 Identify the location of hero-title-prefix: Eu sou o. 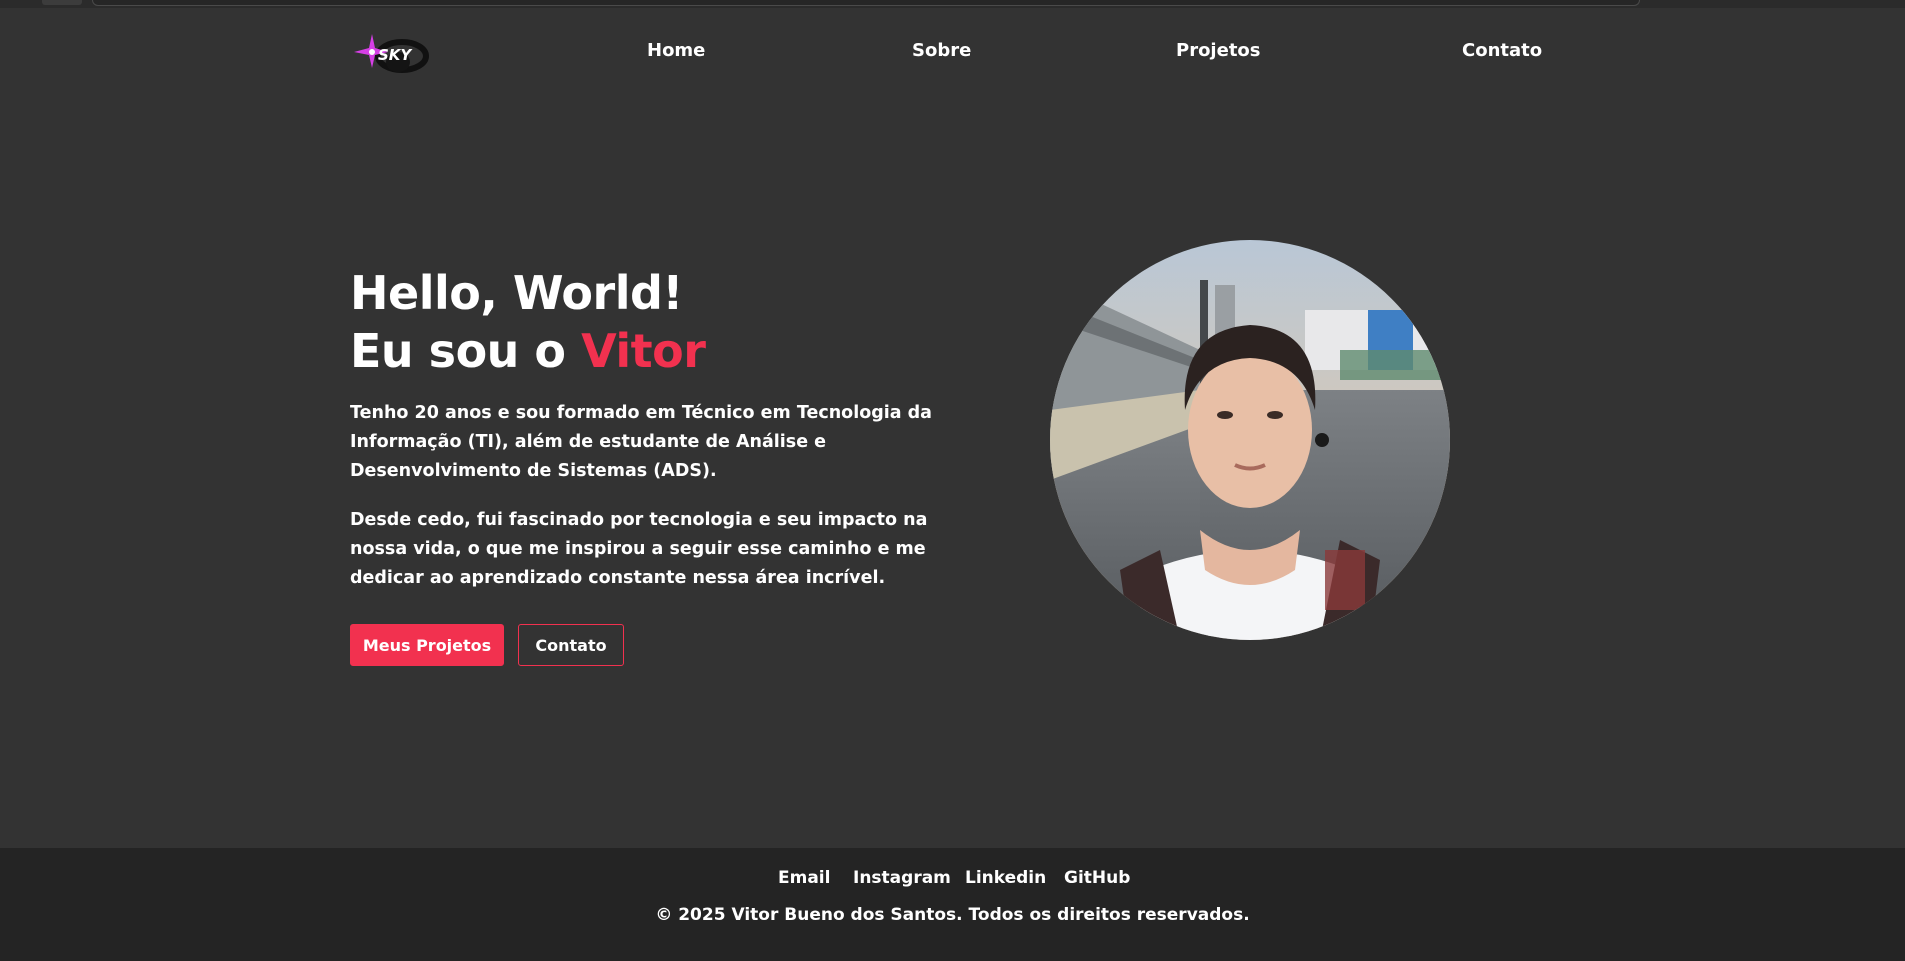
(466, 351).